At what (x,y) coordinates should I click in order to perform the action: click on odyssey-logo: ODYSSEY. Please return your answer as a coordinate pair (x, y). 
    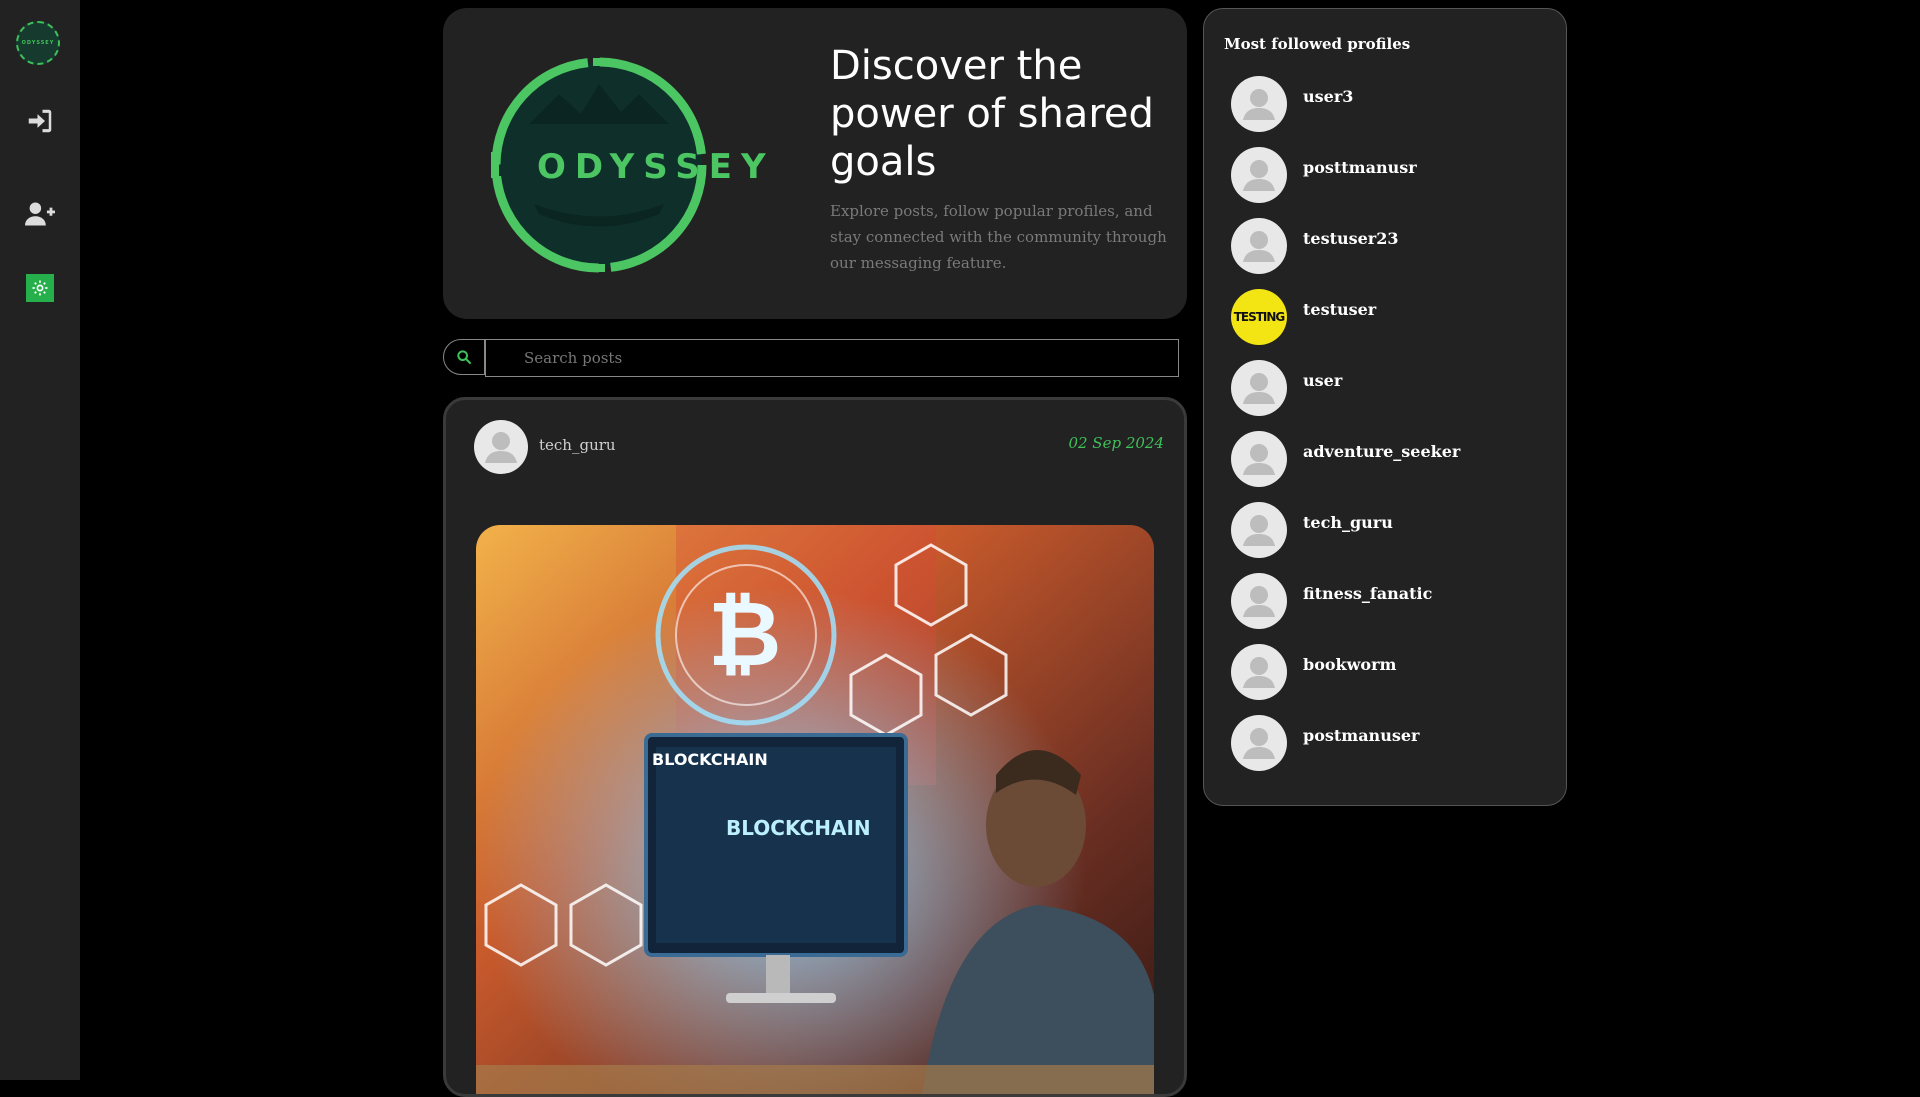
    Looking at the image, I should click on (639, 165).